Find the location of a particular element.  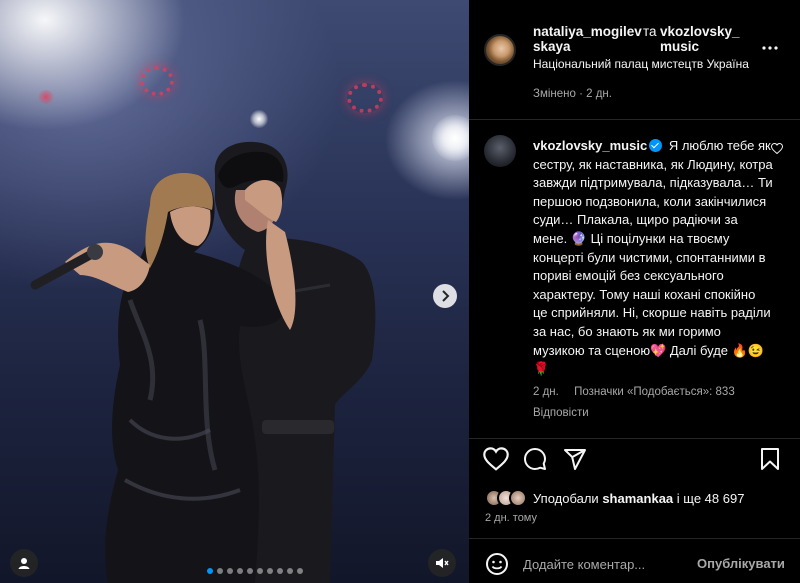

next-photo-button is located at coordinates (445, 296).